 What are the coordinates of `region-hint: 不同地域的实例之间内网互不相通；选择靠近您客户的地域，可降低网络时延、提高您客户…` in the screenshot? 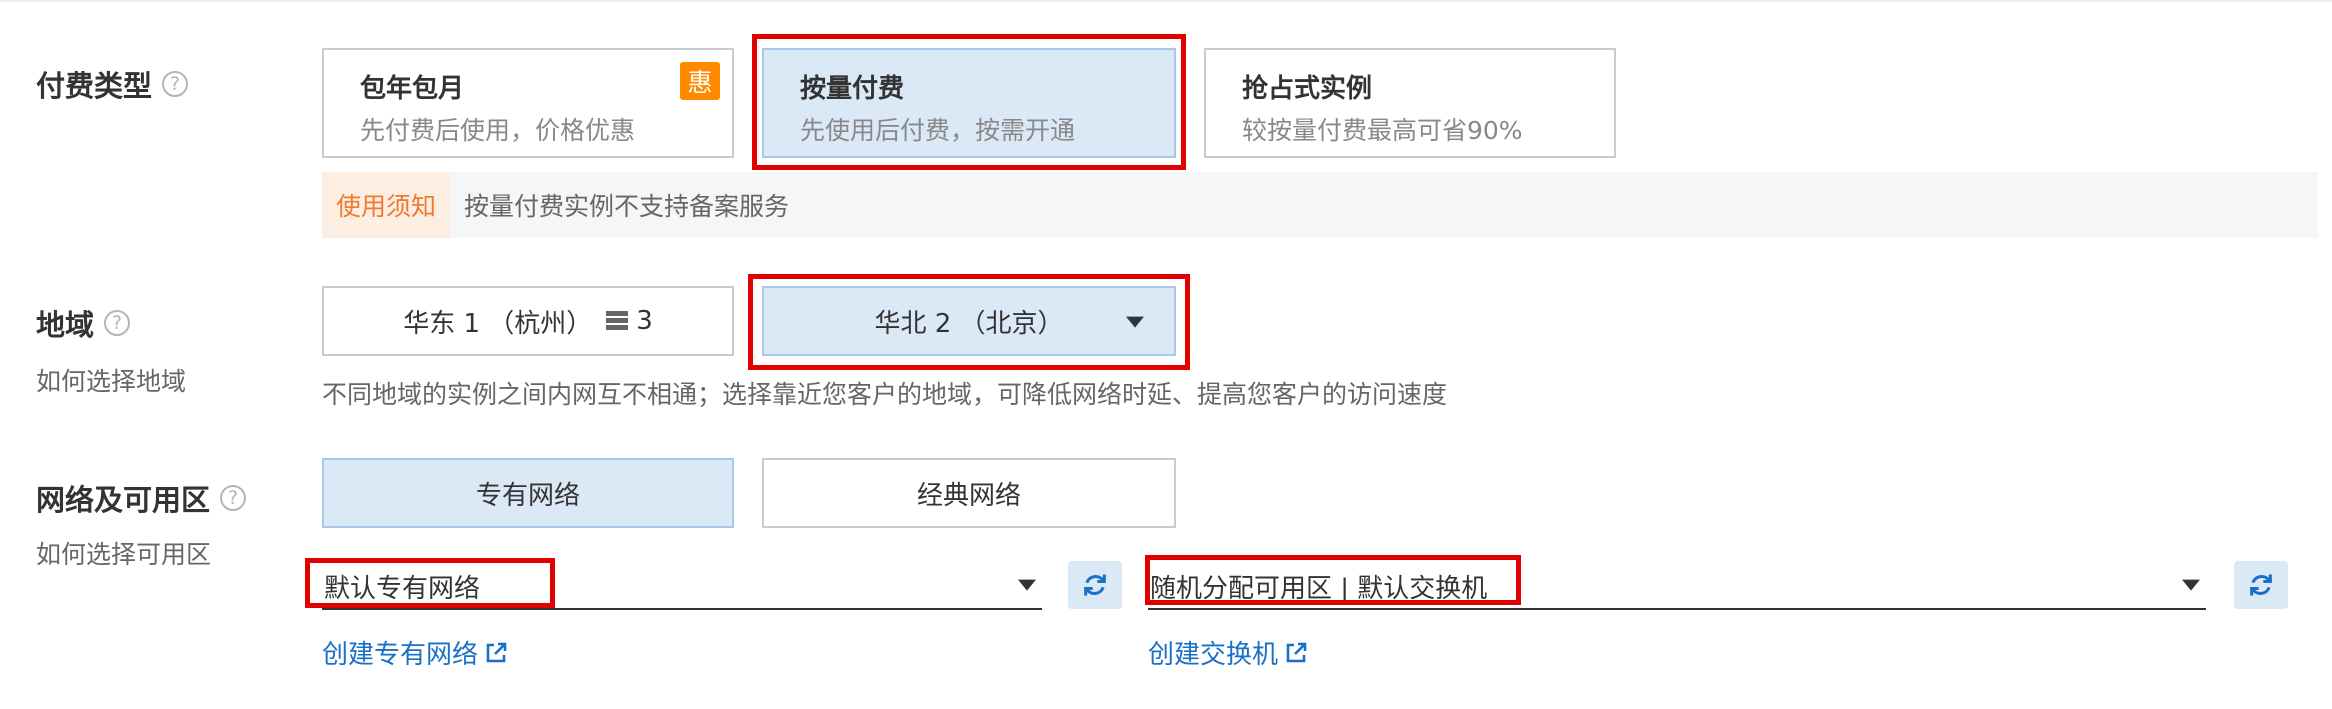 It's located at (885, 394).